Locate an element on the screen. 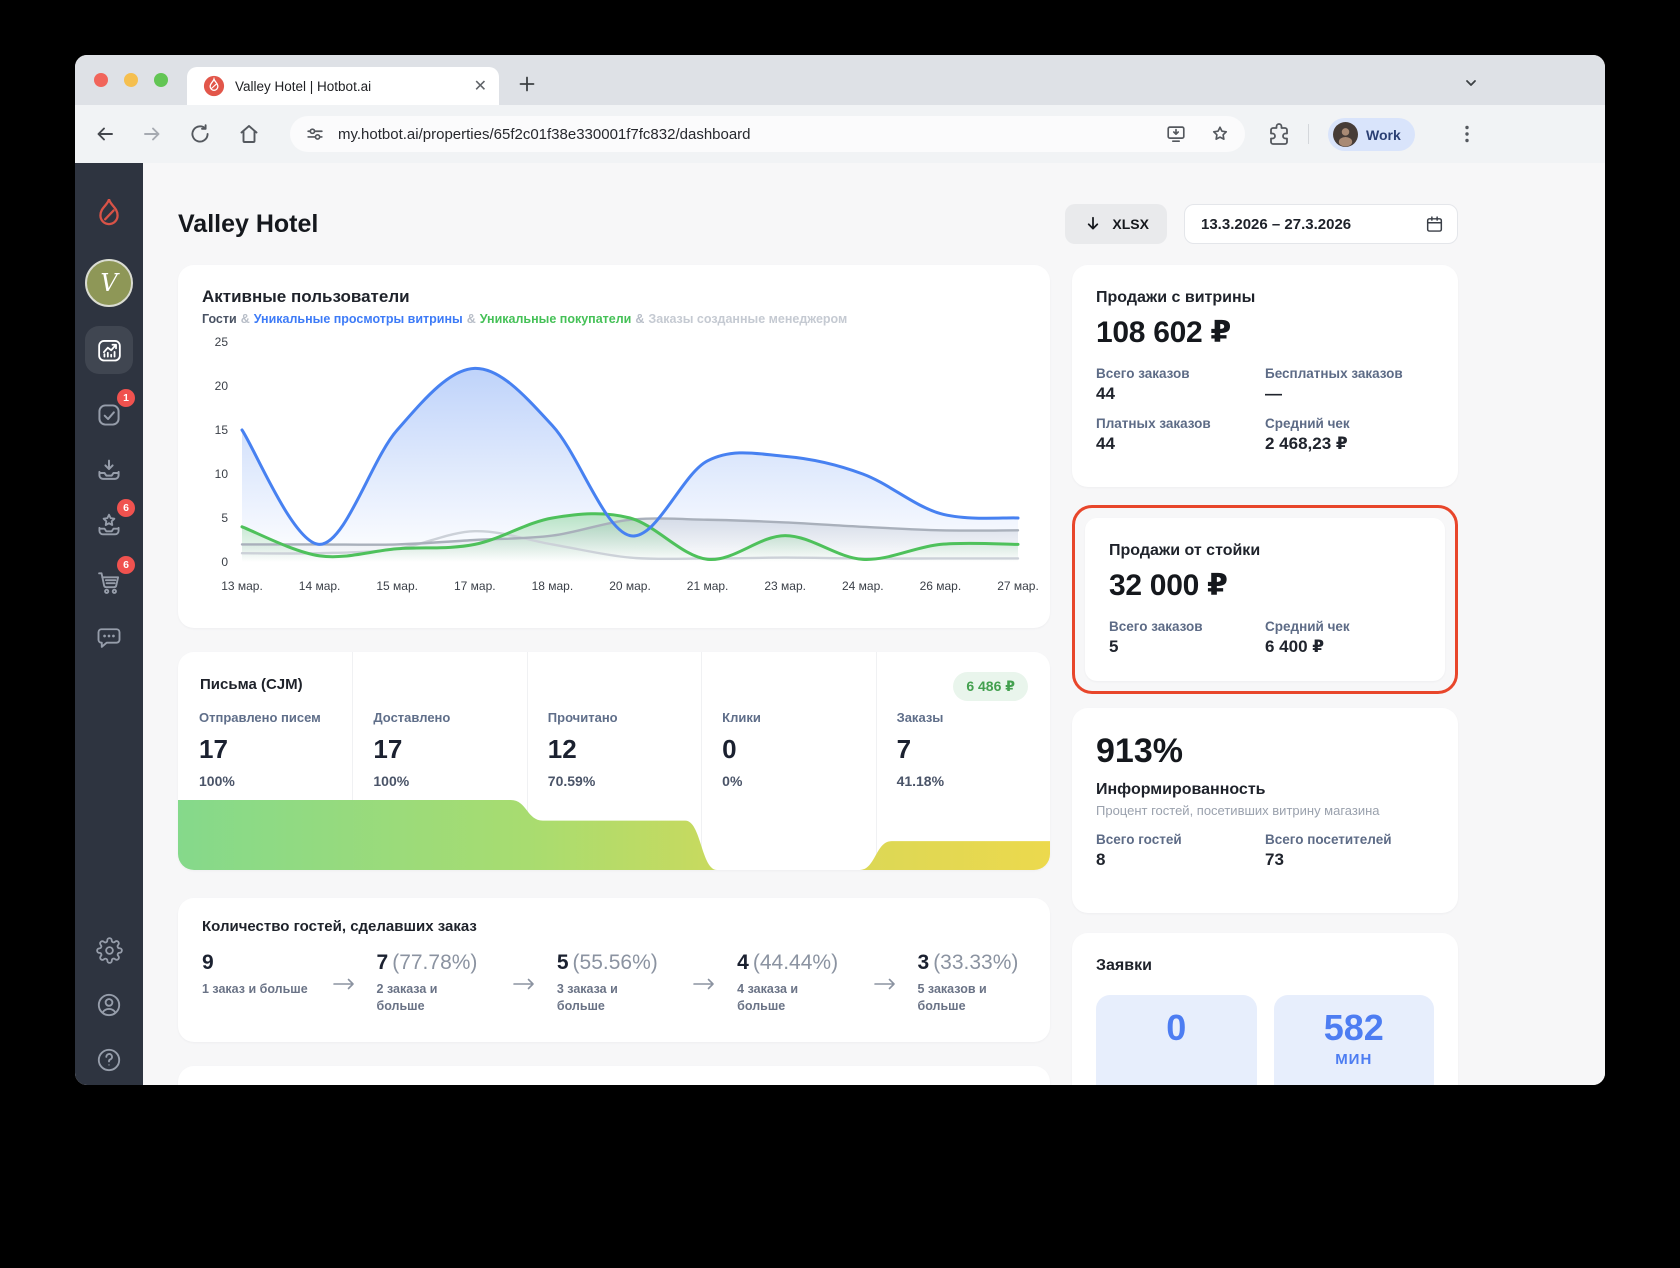  extensions-icon is located at coordinates (1279, 134).